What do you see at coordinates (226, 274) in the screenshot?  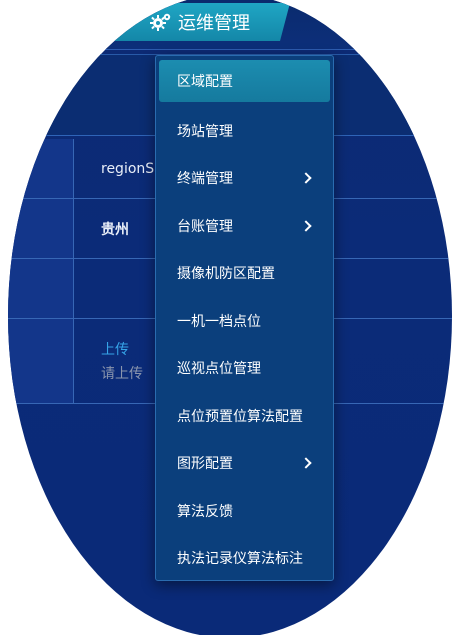 I see `menu-item-label: 摄像机防区配置` at bounding box center [226, 274].